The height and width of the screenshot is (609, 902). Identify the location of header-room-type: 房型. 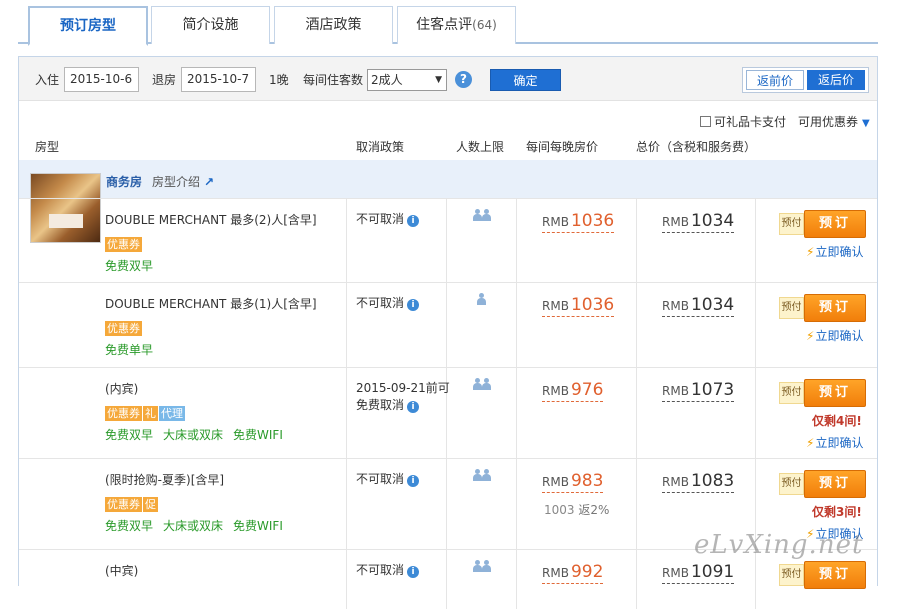
(47, 147).